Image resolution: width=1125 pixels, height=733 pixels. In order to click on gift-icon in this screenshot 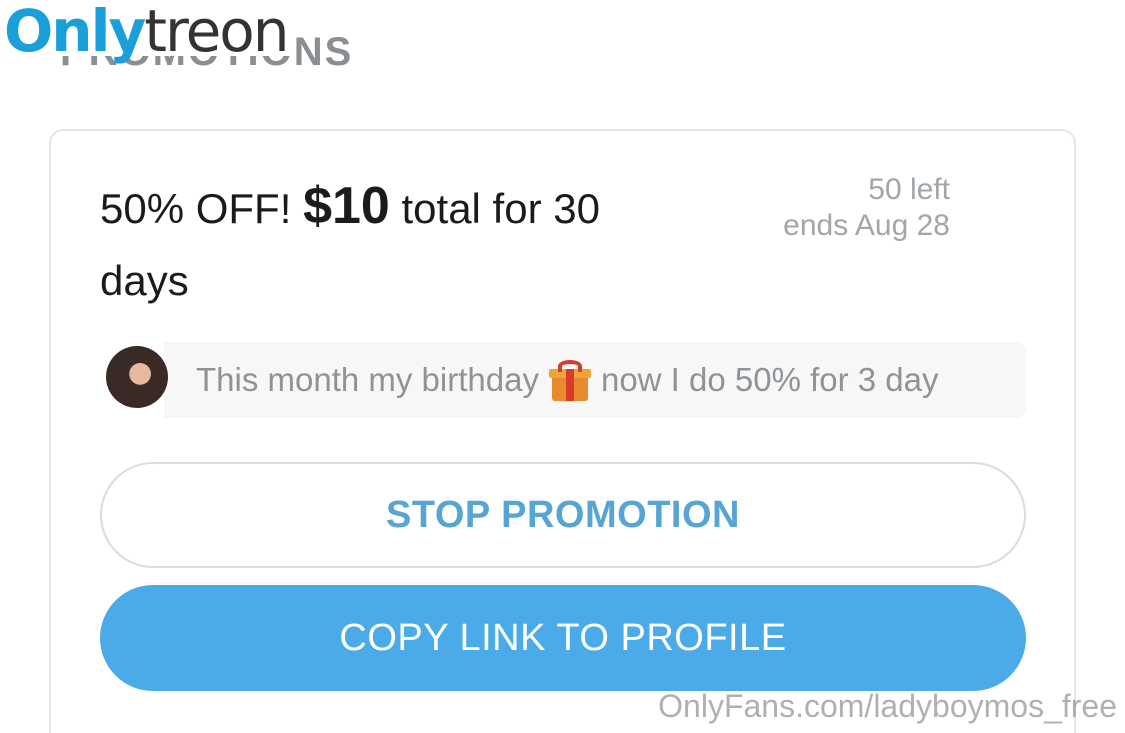, I will do `click(569, 380)`.